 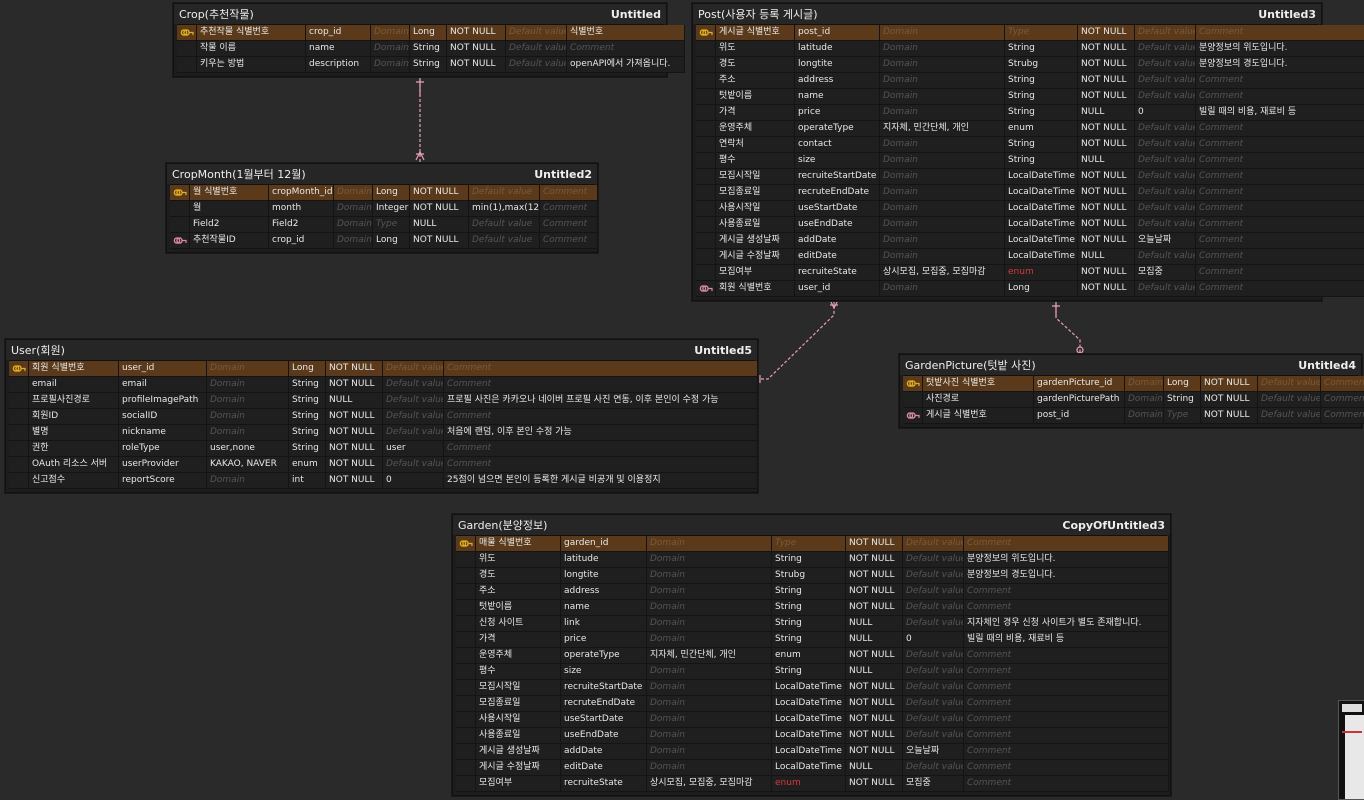 I want to click on cell-logical-name: 추천작물ID, so click(x=229, y=241).